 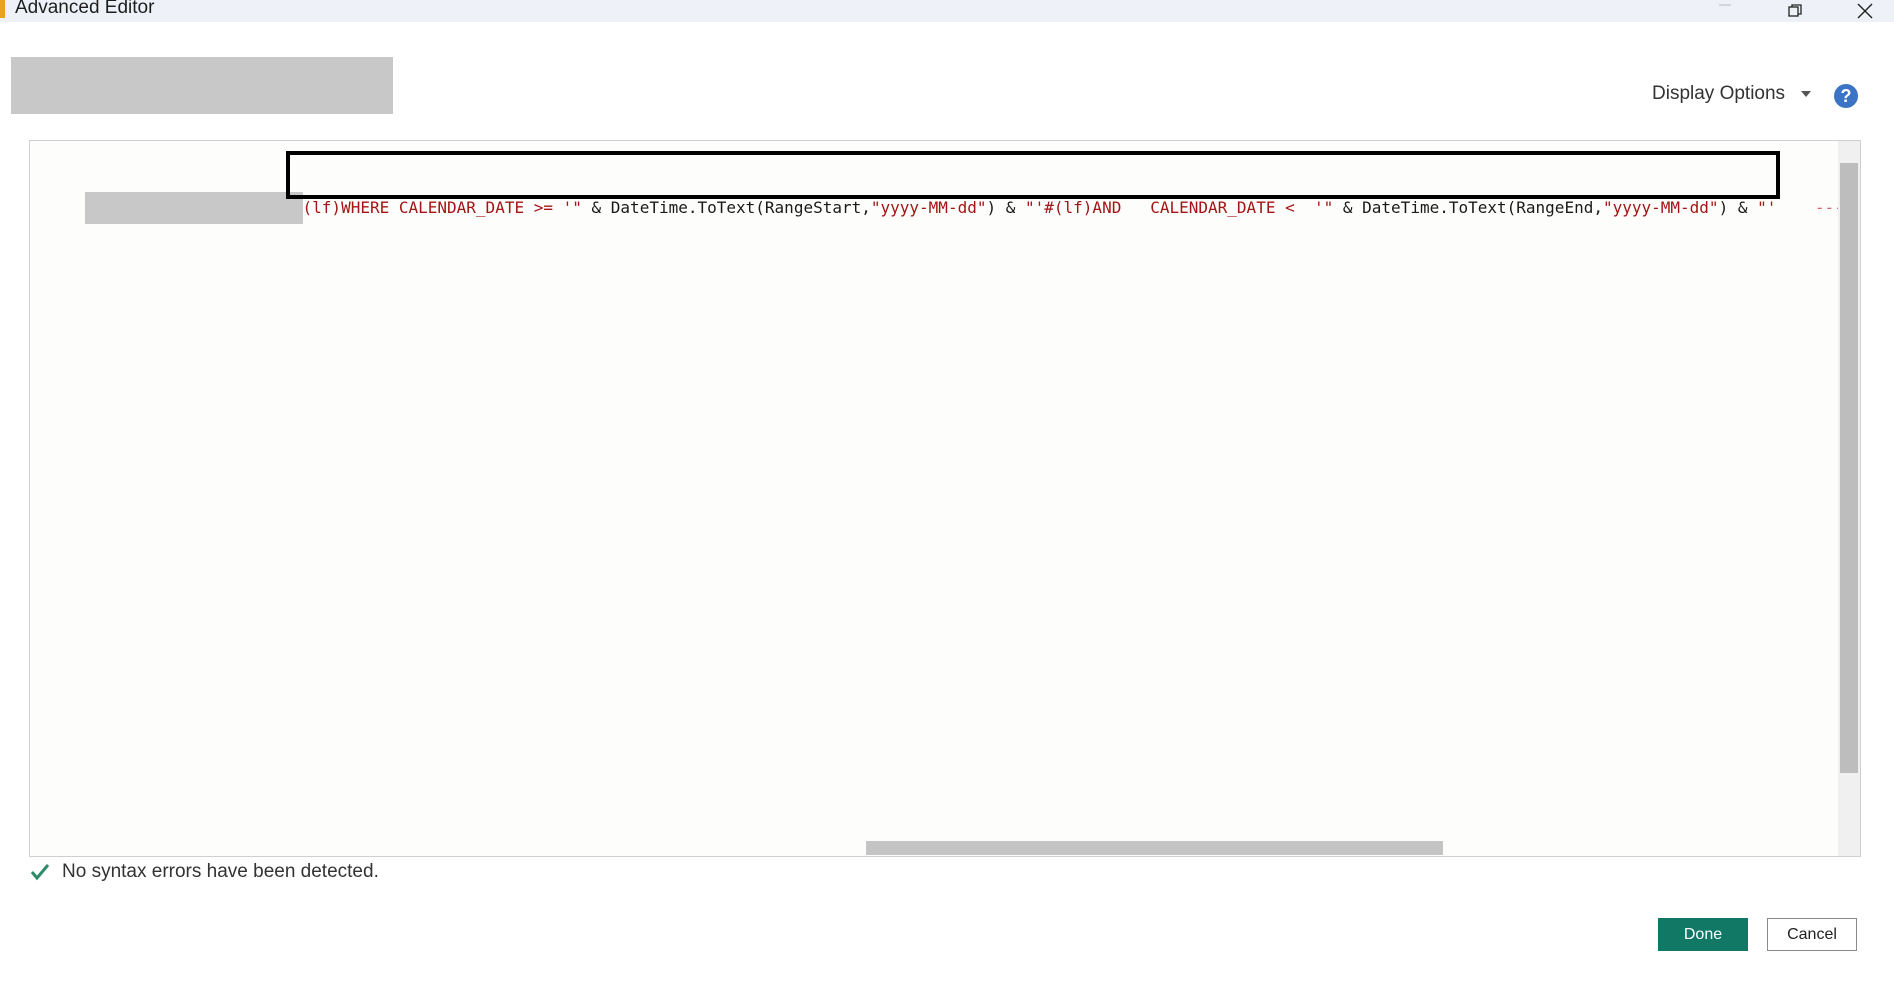 I want to click on display-options-label: Display Options, so click(x=1719, y=93).